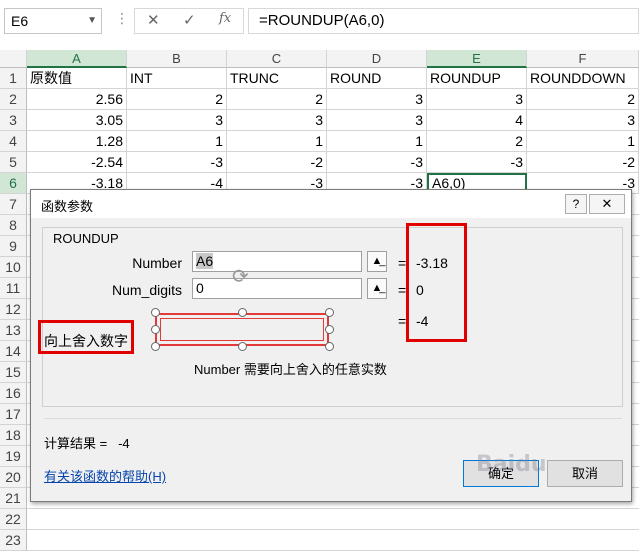 This screenshot has width=639, height=551. Describe the element at coordinates (331, 204) in the screenshot. I see `dialog-title-bar: 函数参数 ? ✕` at that location.